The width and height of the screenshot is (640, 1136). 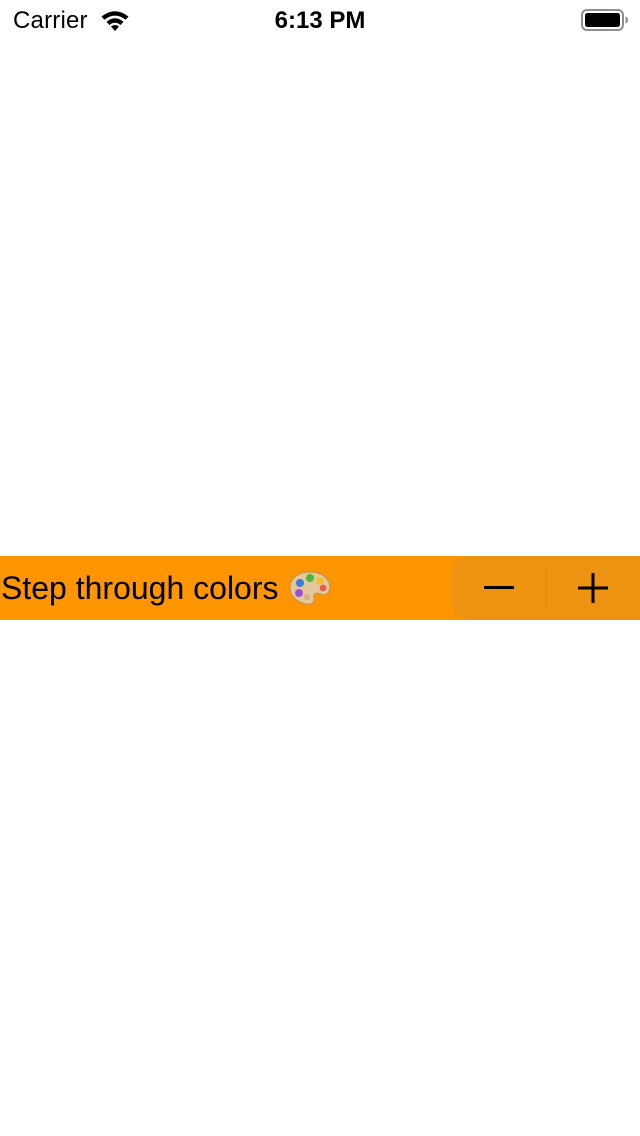 What do you see at coordinates (309, 588) in the screenshot?
I see `artist-palette-icon` at bounding box center [309, 588].